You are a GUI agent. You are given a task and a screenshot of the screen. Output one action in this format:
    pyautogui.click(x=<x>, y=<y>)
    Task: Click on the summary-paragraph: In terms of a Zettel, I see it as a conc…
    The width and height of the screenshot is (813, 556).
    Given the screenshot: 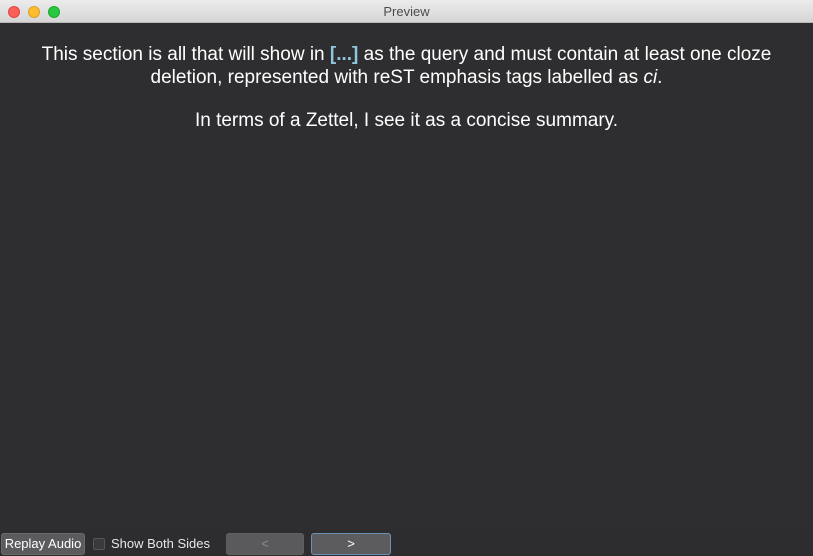 What is the action you would take?
    pyautogui.click(x=406, y=120)
    